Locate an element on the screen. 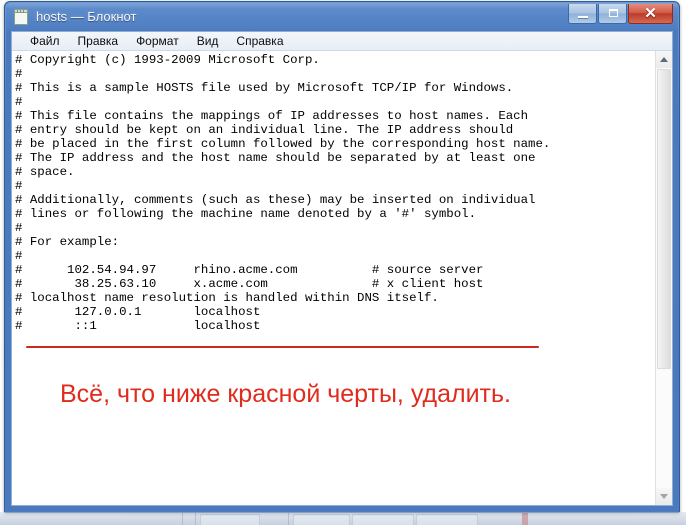 Image resolution: width=686 pixels, height=525 pixels. maximize-icon is located at coordinates (613, 13).